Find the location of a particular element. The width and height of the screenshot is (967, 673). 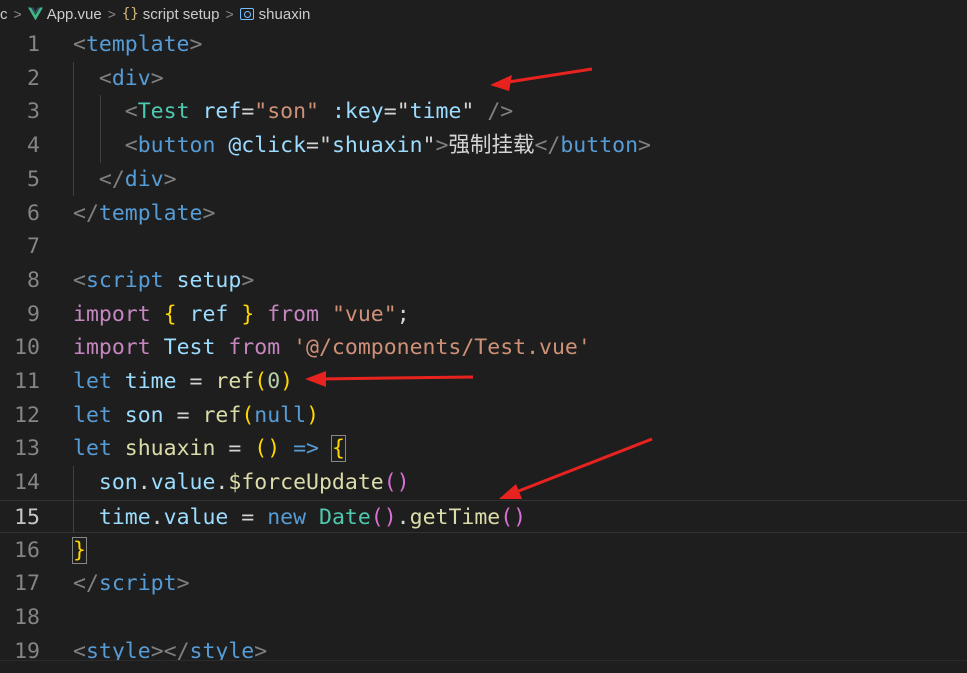

breadcrumb-section: {} script setup is located at coordinates (171, 14).